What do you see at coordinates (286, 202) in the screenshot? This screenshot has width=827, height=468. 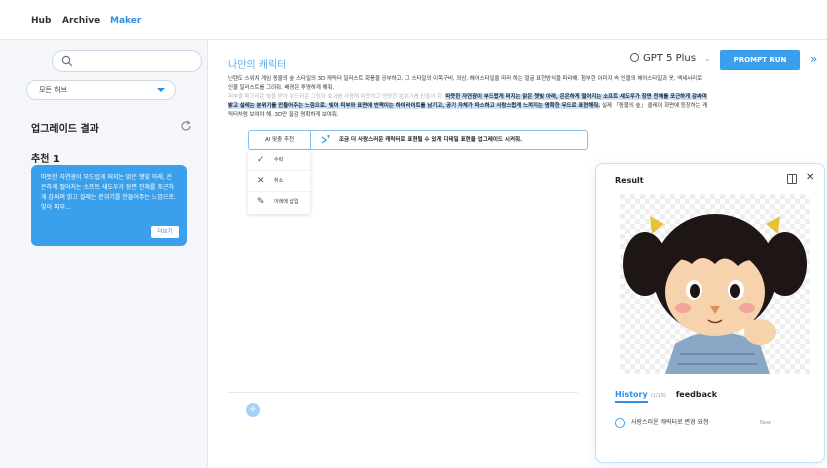 I see `menu-item-label: 아래에 삽입` at bounding box center [286, 202].